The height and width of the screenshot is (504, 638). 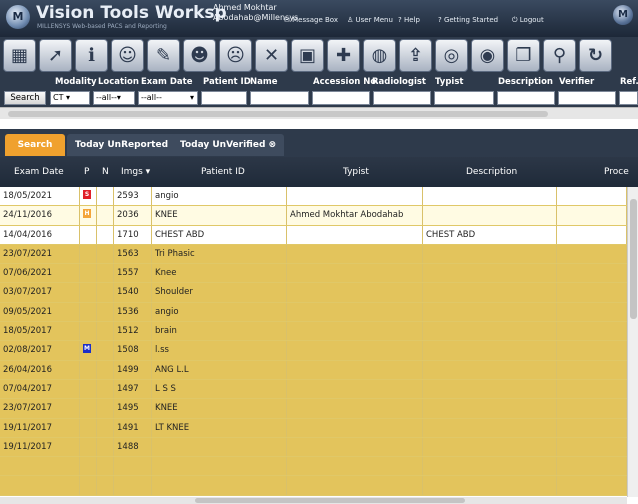 I want to click on upload-icon: ⇪, so click(x=415, y=55).